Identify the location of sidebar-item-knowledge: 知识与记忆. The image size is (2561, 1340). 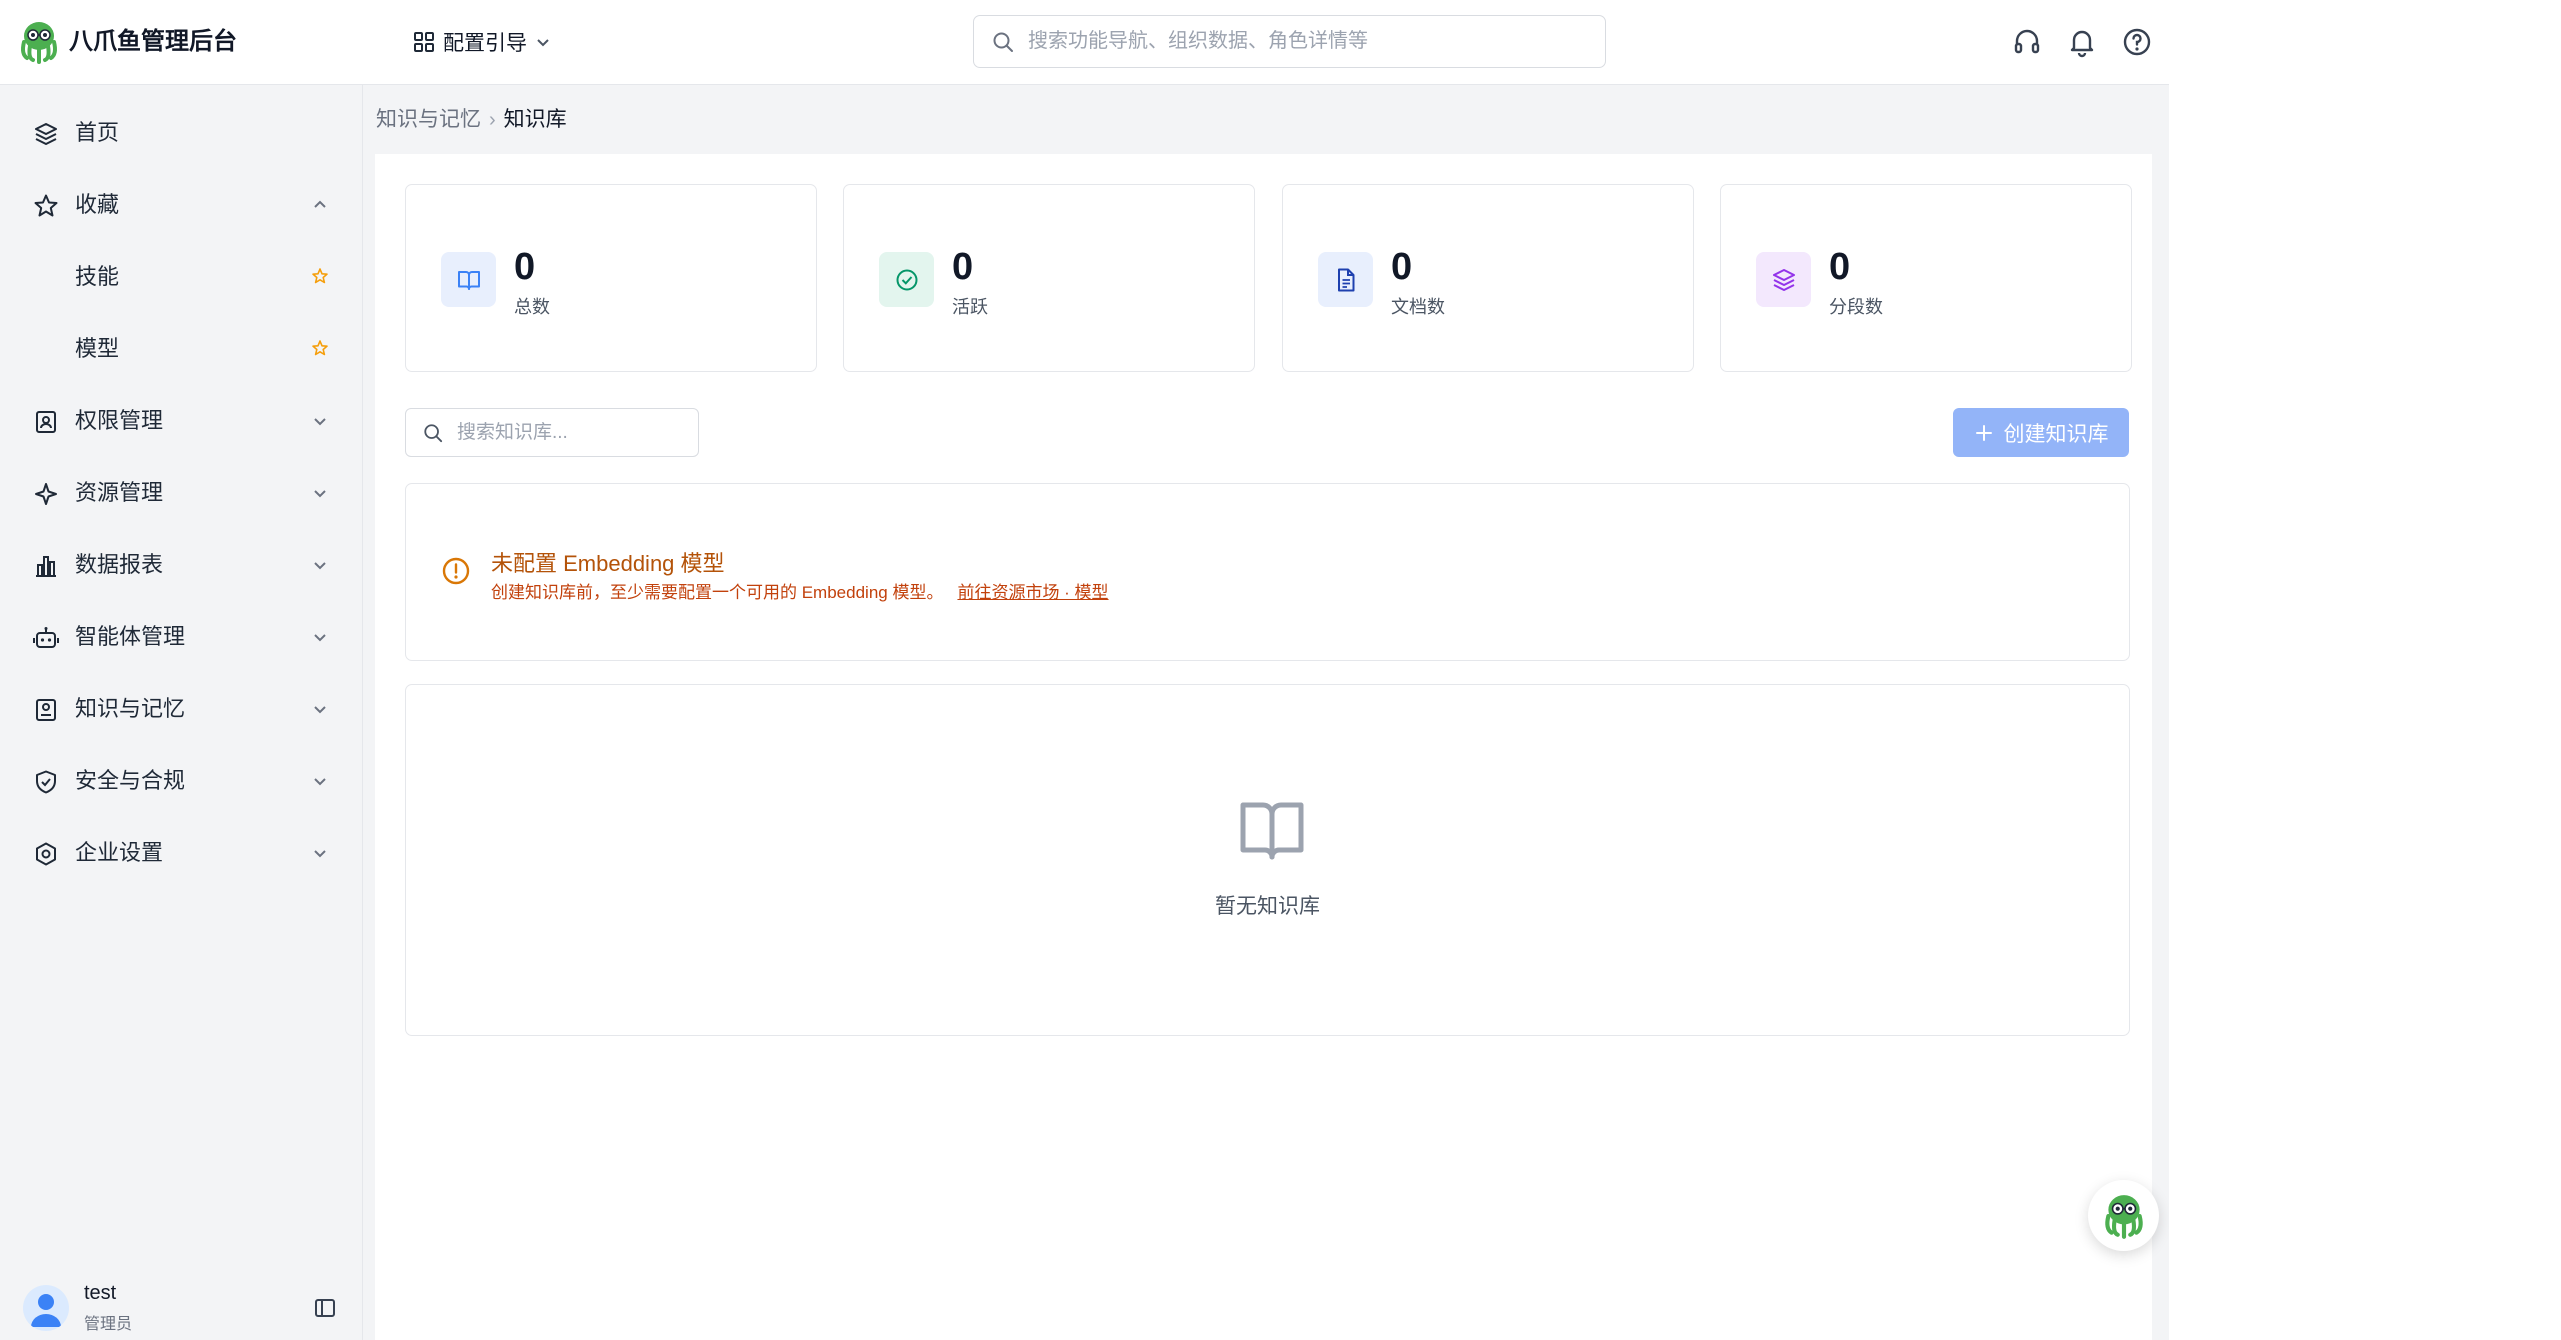
(181, 709).